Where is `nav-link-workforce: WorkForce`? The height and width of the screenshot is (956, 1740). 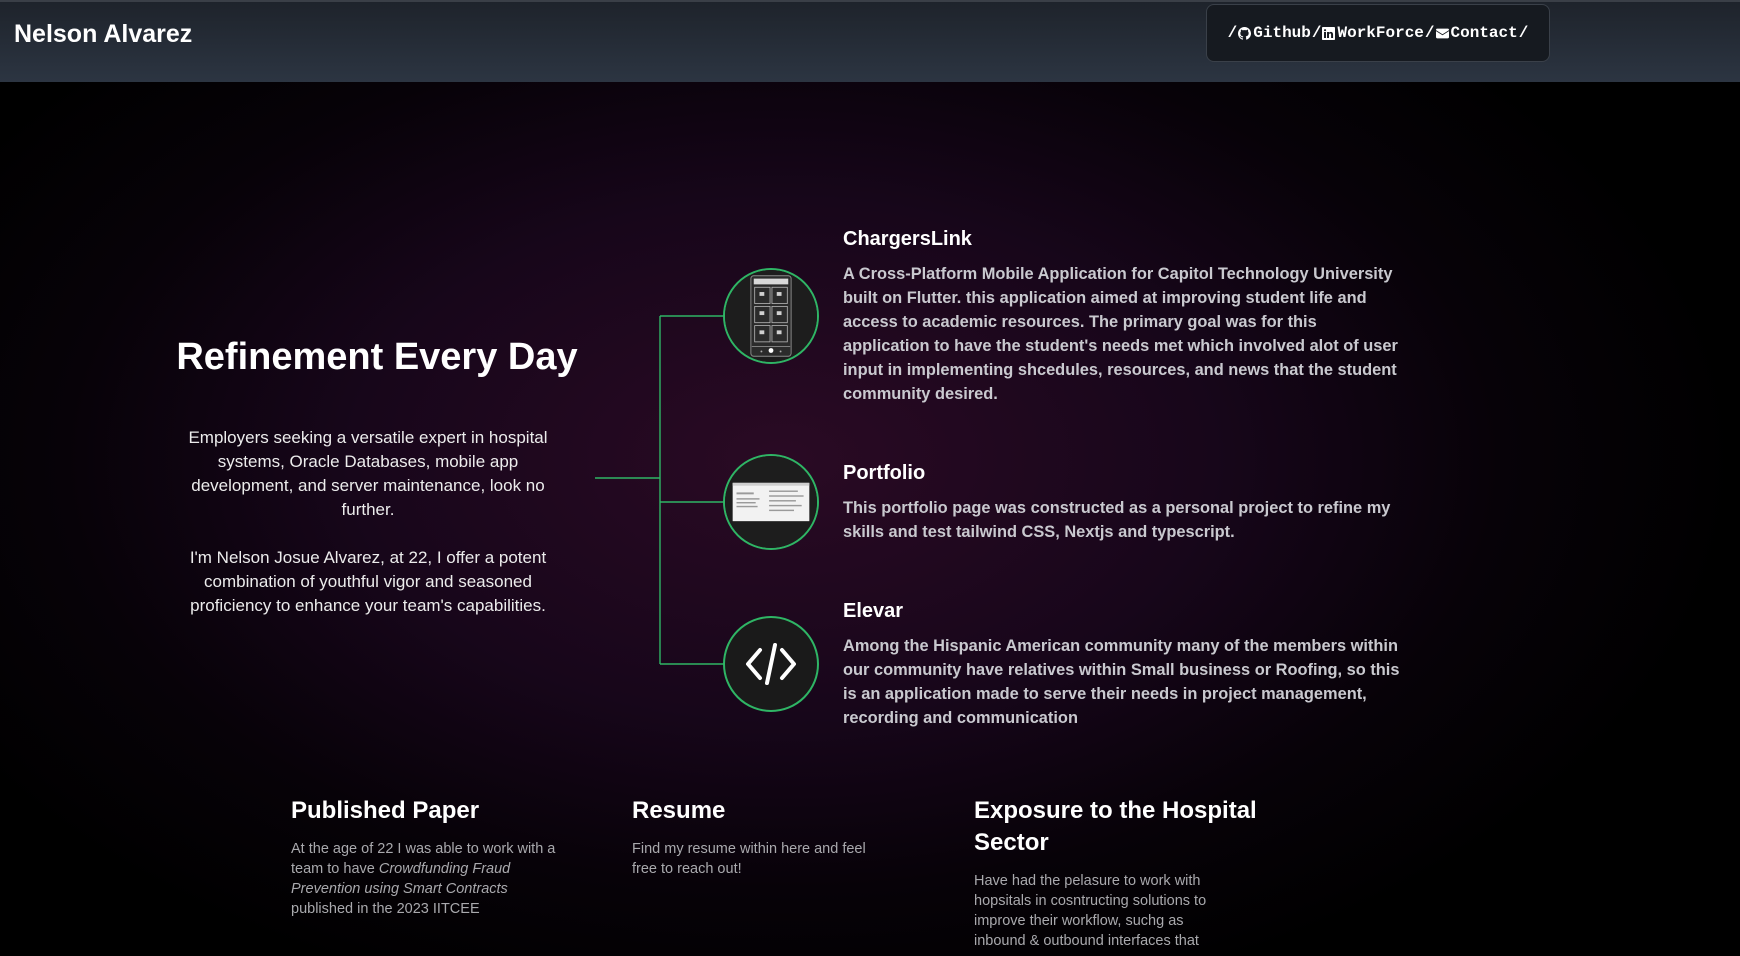
nav-link-workforce: WorkForce is located at coordinates (1373, 33).